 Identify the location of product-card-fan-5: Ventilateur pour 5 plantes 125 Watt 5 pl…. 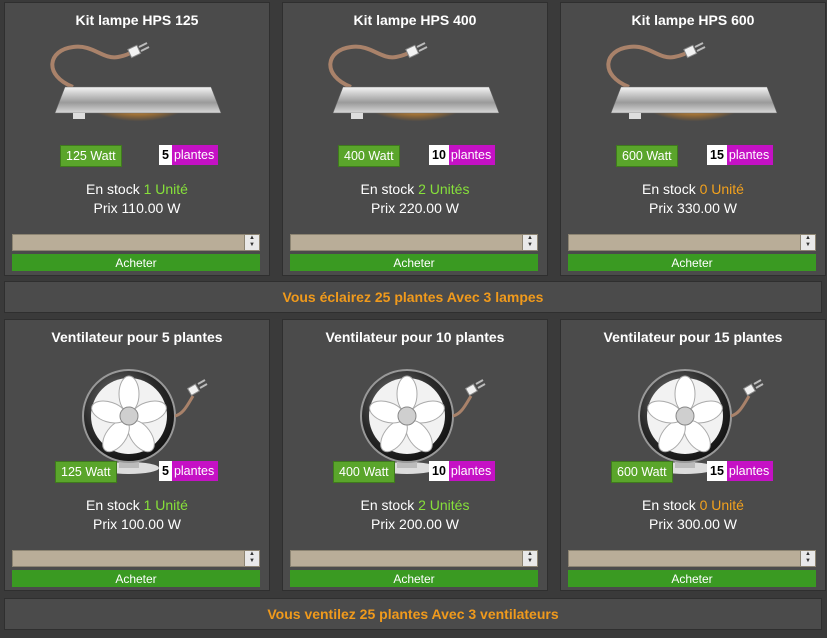
(137, 455).